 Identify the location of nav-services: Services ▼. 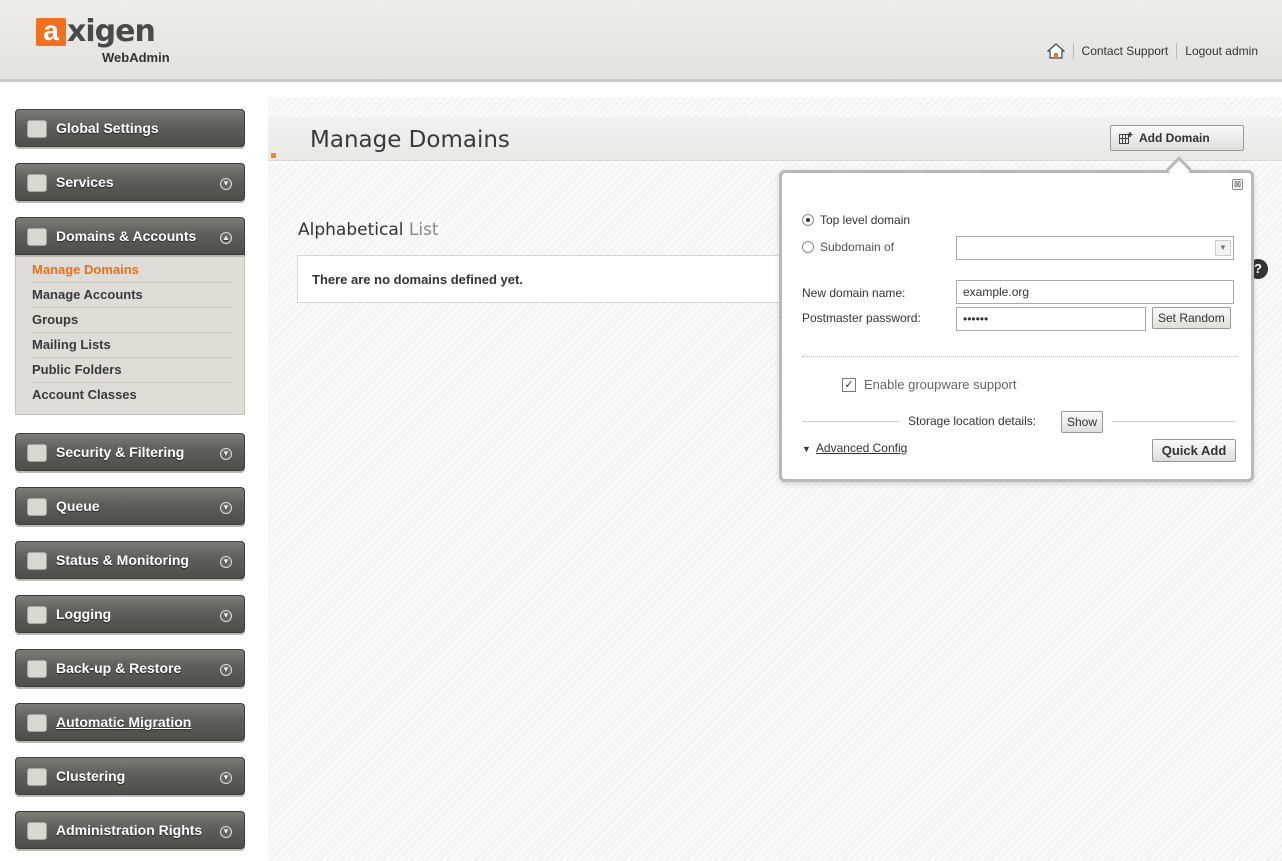
(130, 182).